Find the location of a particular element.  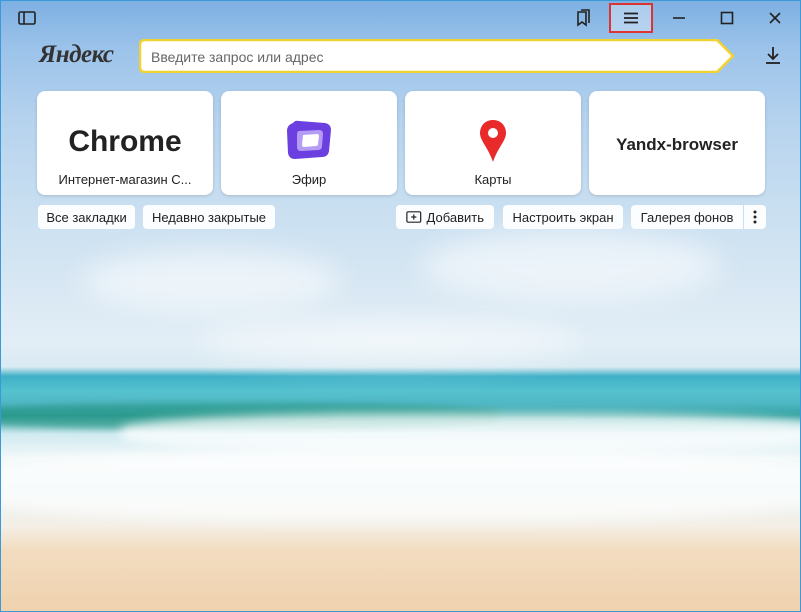

maximize-button is located at coordinates (727, 18).